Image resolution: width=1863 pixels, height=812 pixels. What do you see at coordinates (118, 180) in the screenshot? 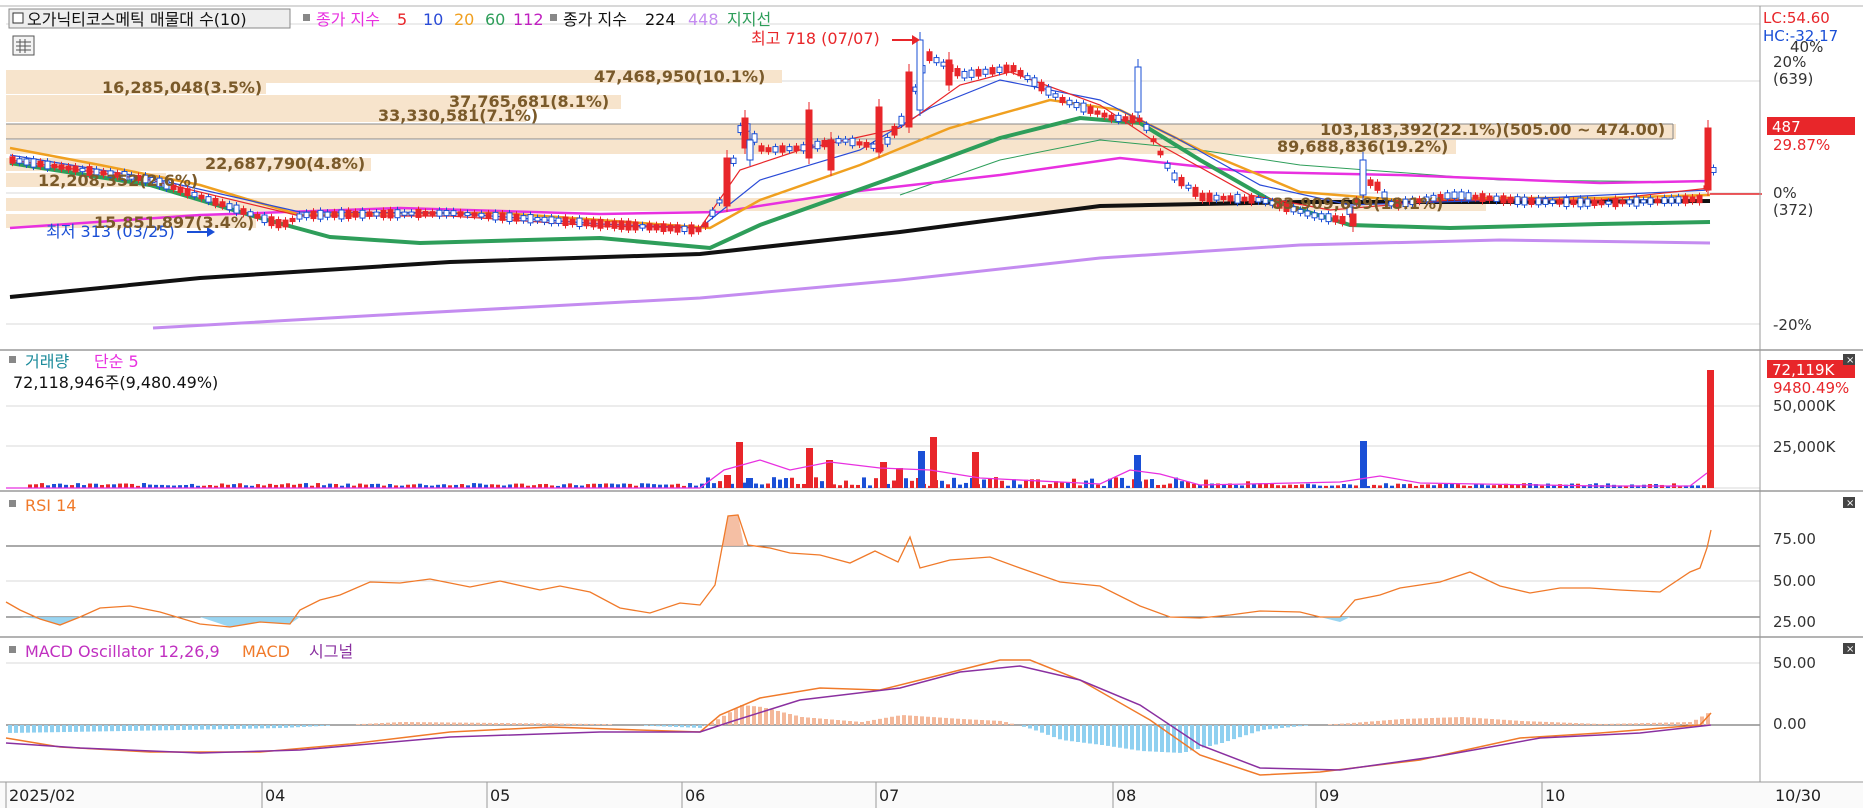
I see `vp-label: 12,208,352(2.6%)` at bounding box center [118, 180].